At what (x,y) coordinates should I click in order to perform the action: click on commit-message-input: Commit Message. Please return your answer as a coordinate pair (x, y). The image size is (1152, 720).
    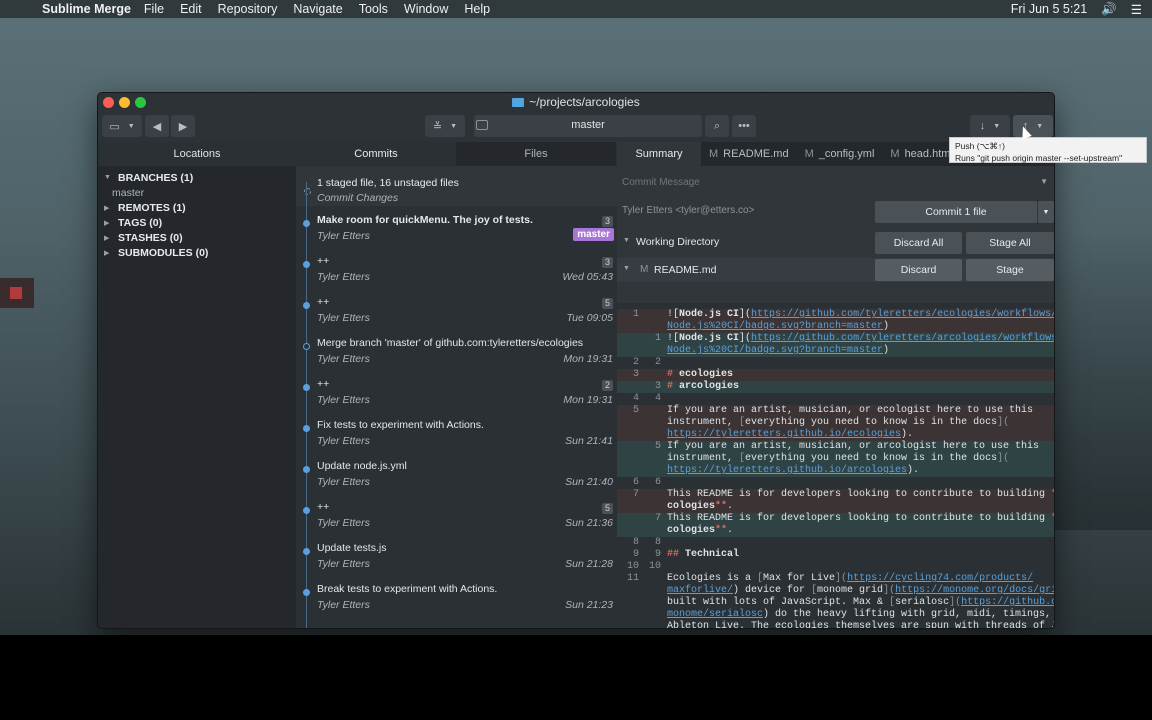
    Looking at the image, I should click on (661, 182).